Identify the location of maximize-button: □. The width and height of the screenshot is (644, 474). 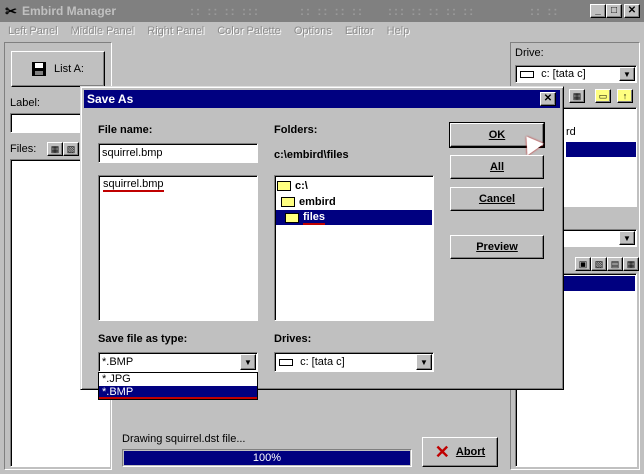
(614, 11).